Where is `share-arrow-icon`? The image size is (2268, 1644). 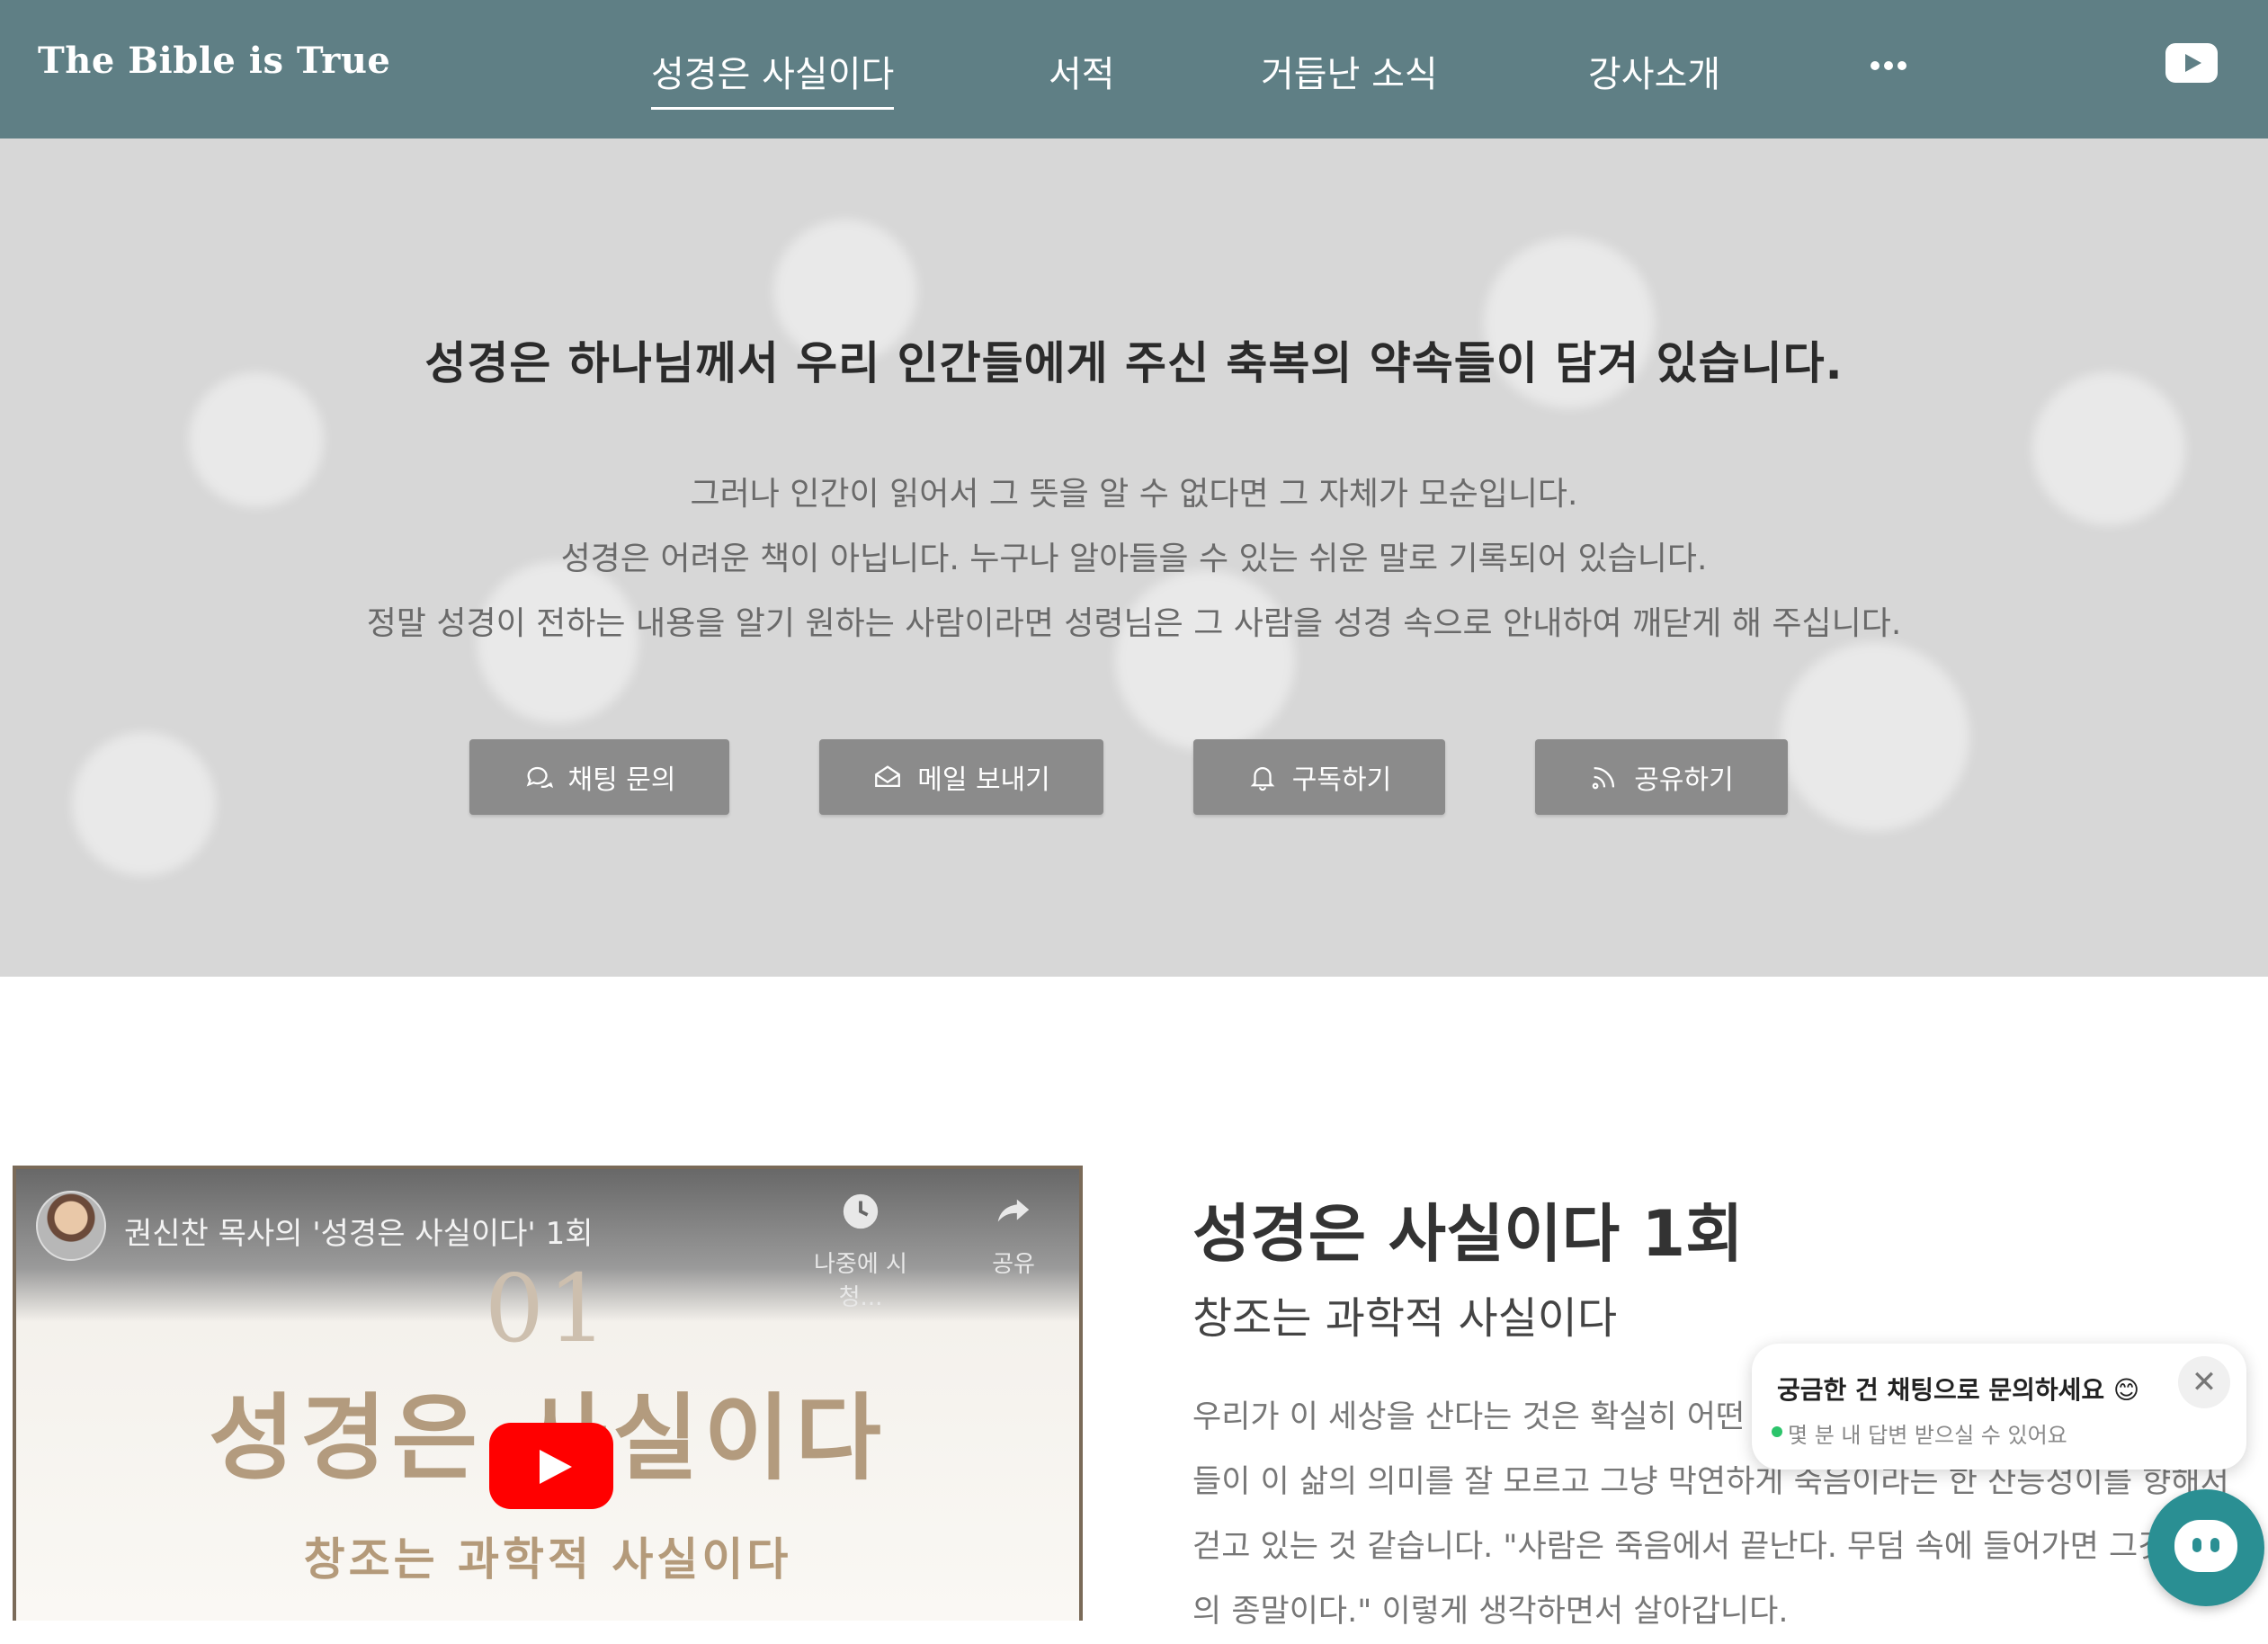 share-arrow-icon is located at coordinates (1014, 1210).